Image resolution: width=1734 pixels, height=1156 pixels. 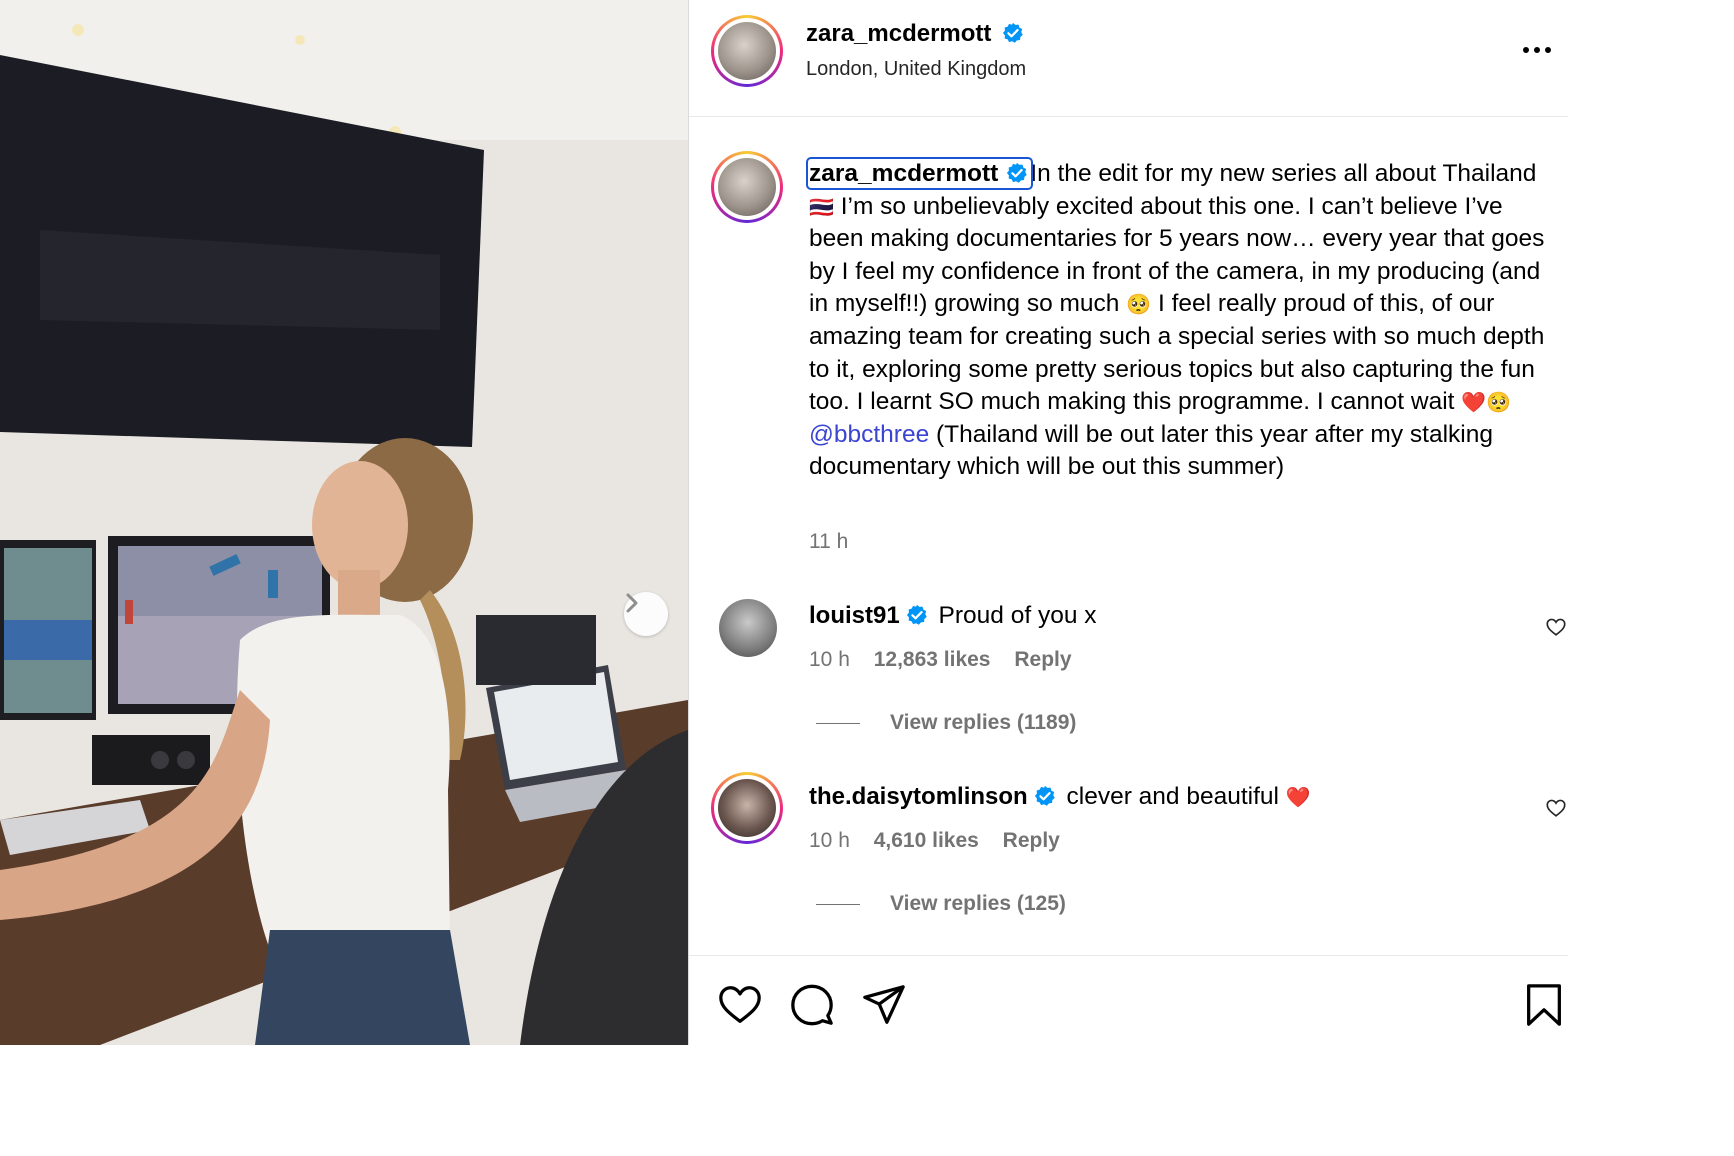 I want to click on comment-text: clever and beautiful, so click(x=1176, y=796).